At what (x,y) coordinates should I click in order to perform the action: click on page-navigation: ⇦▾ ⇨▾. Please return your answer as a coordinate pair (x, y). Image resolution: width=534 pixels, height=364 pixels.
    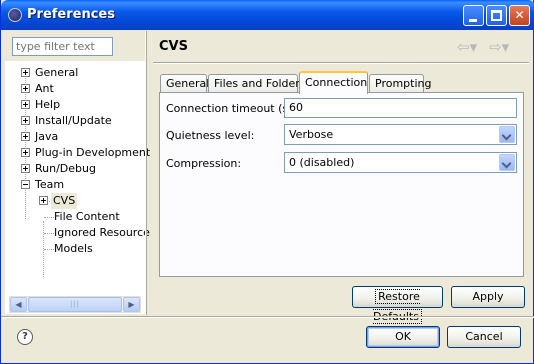
    Looking at the image, I should click on (489, 47).